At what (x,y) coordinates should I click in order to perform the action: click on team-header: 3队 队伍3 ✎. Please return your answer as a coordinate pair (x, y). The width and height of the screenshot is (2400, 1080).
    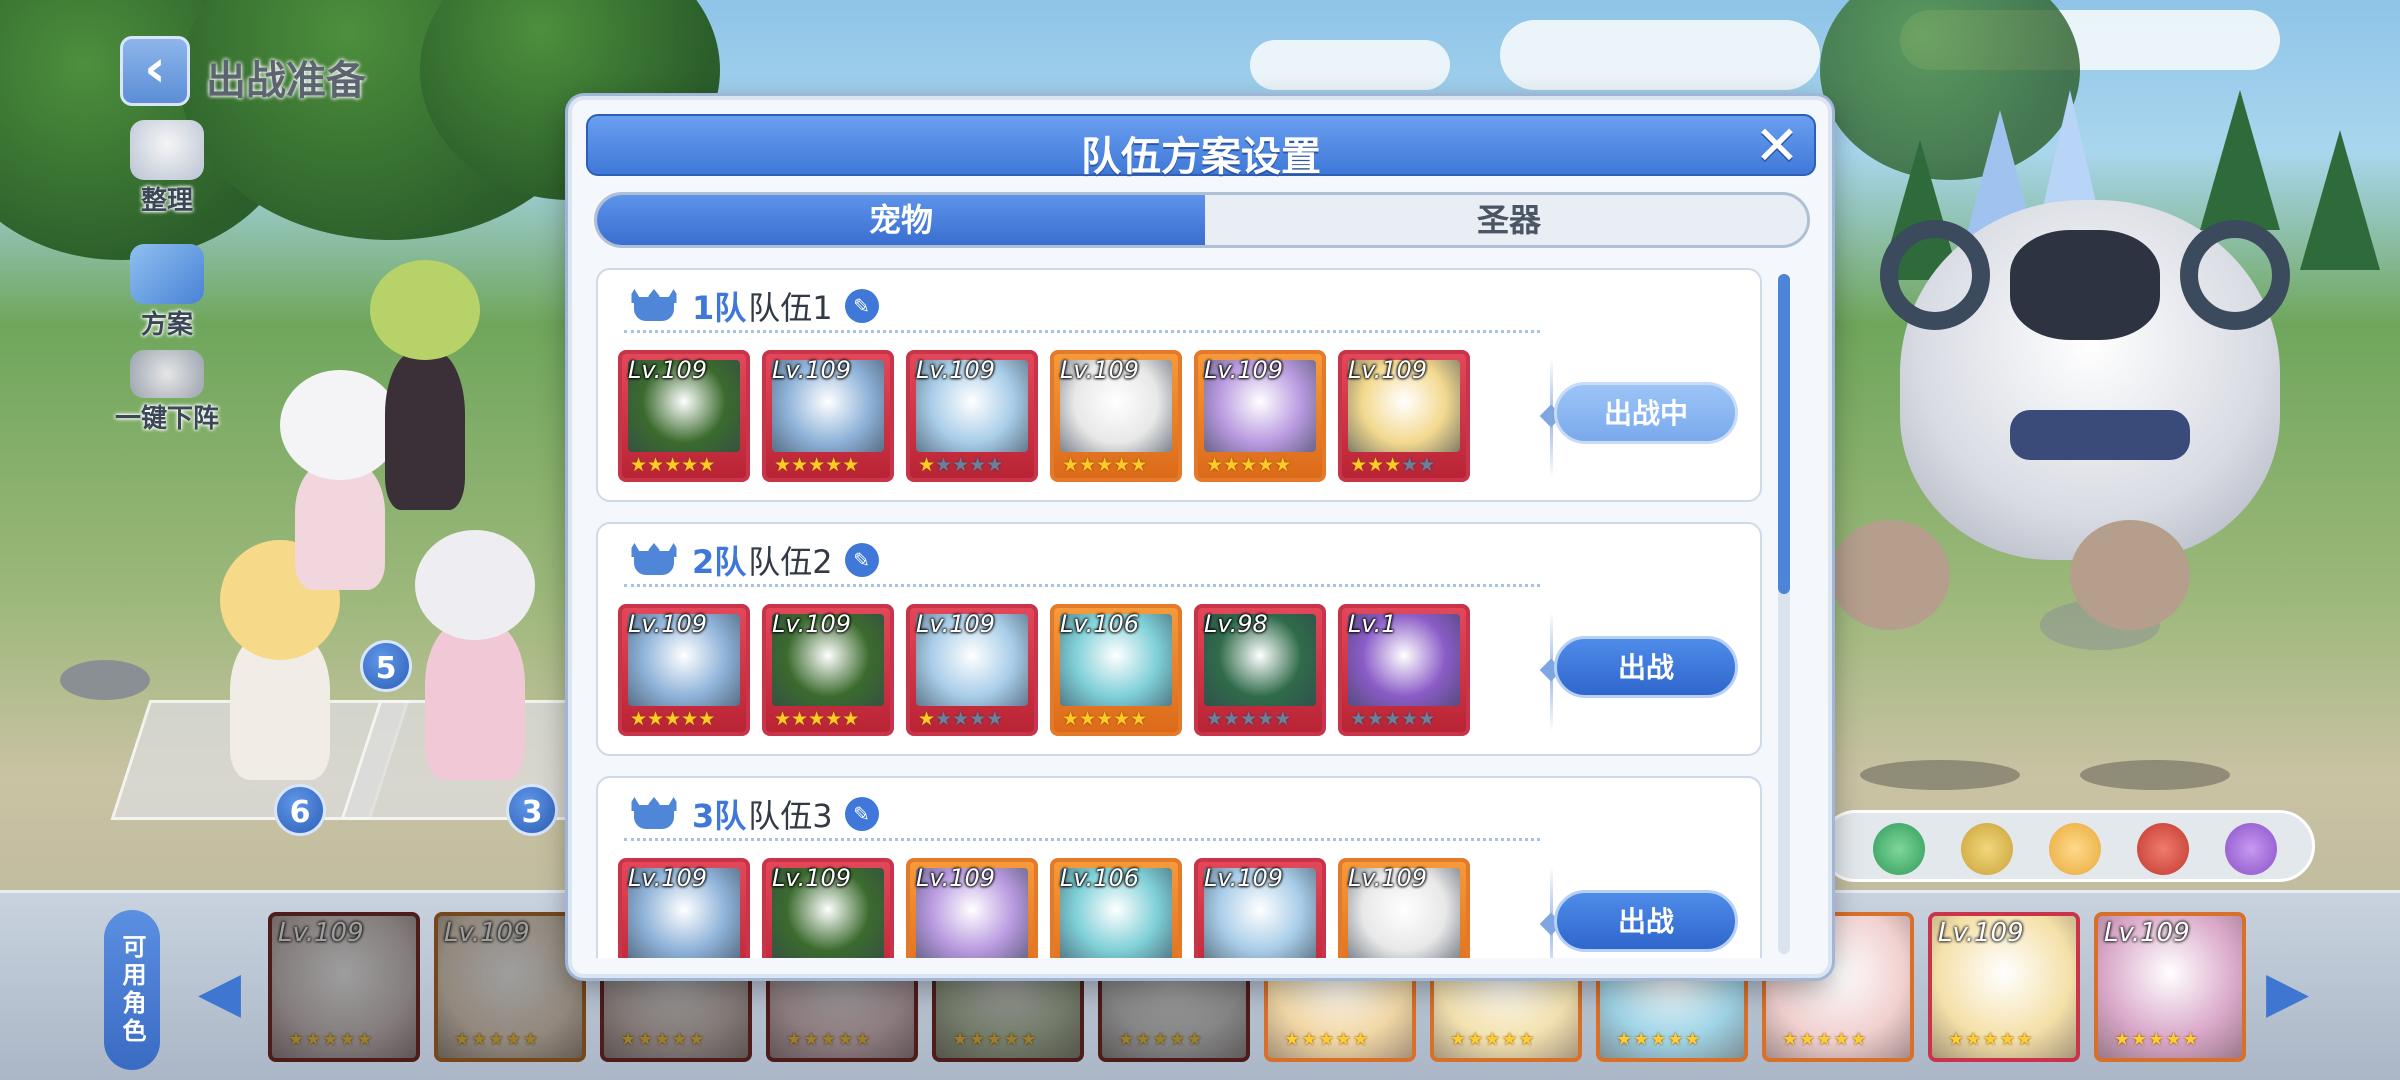
    Looking at the image, I should click on (752, 814).